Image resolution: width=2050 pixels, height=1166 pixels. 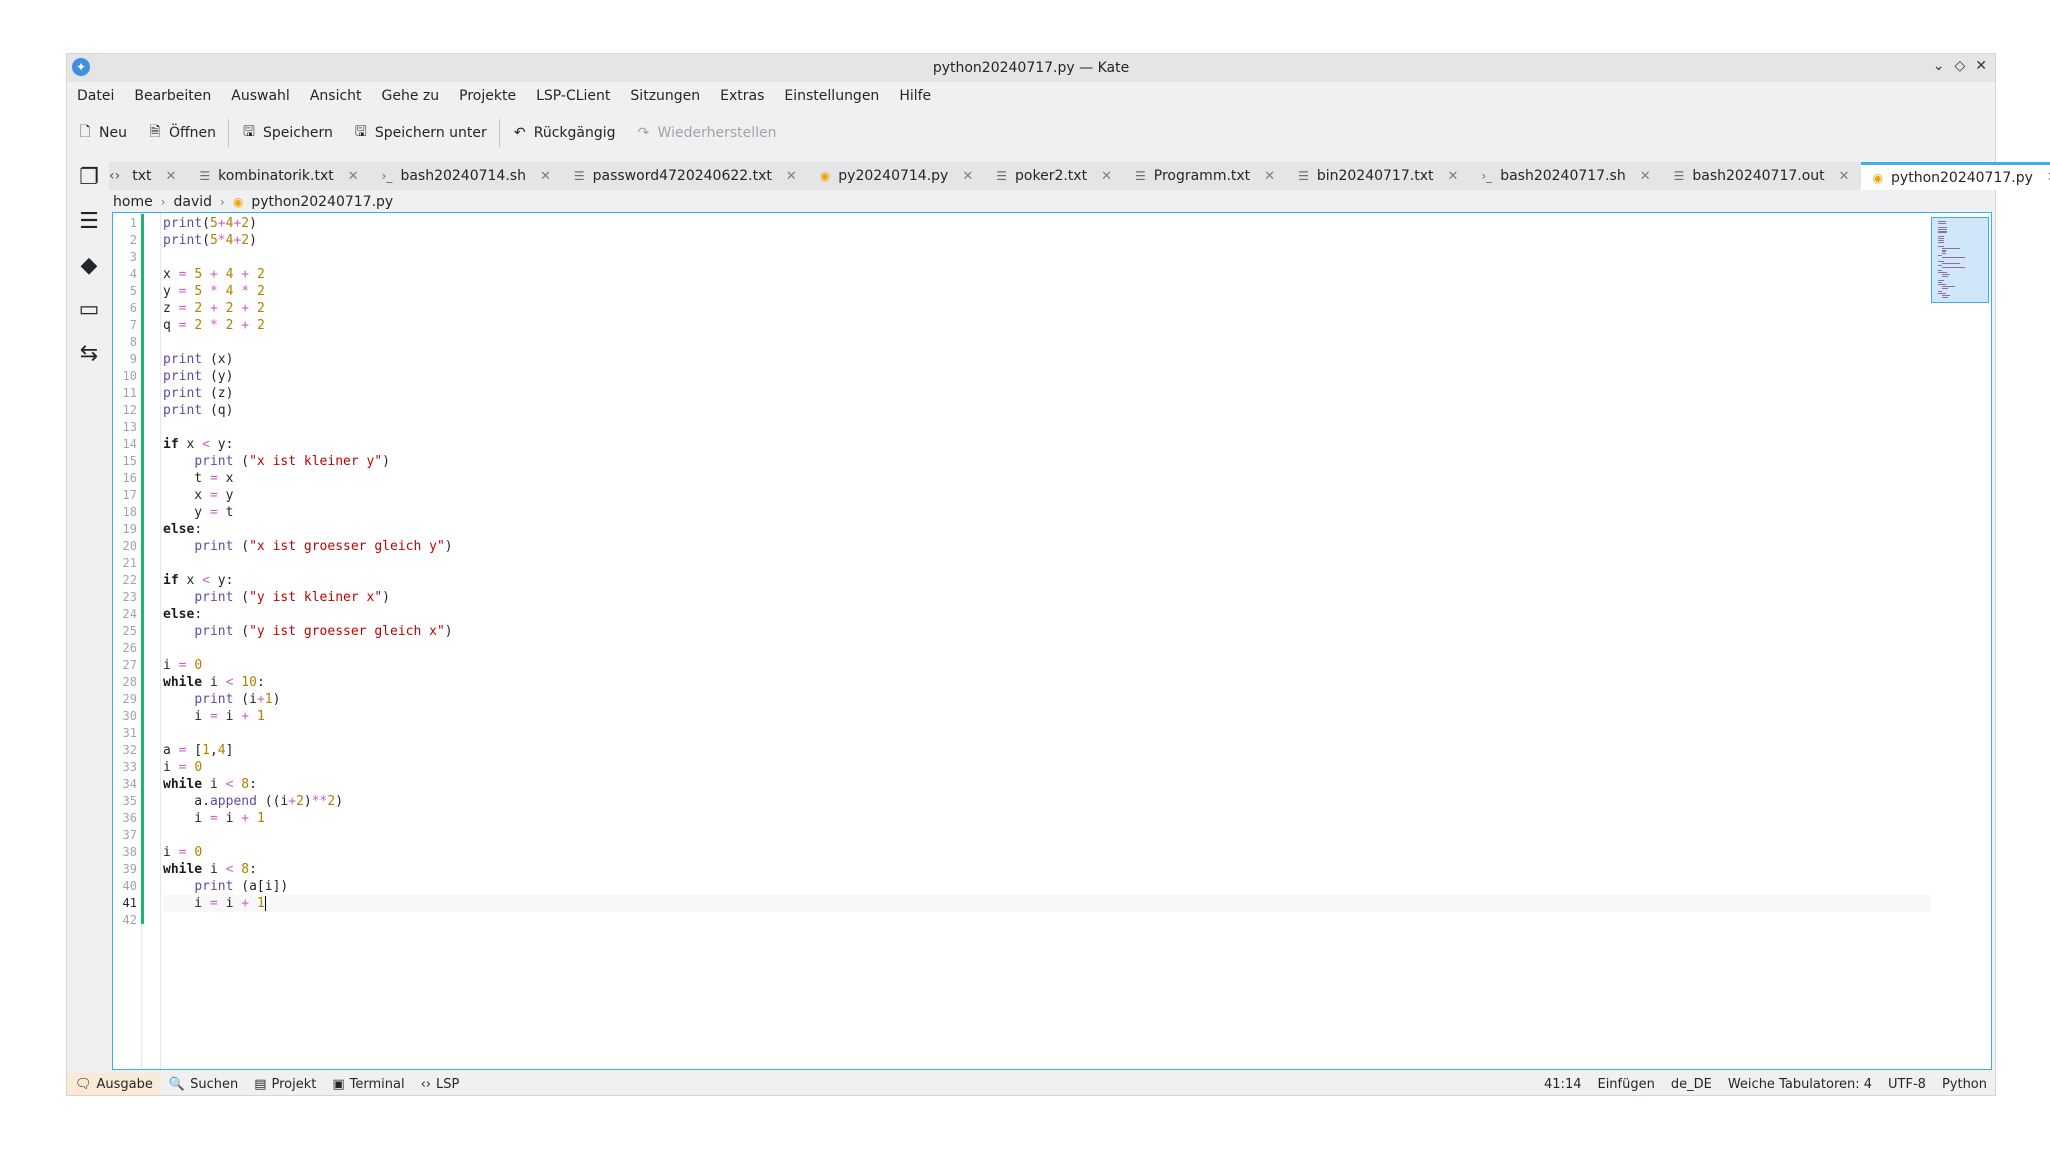 What do you see at coordinates (1955, 176) in the screenshot?
I see `tab-python20240717: ◉python20240717.py✕` at bounding box center [1955, 176].